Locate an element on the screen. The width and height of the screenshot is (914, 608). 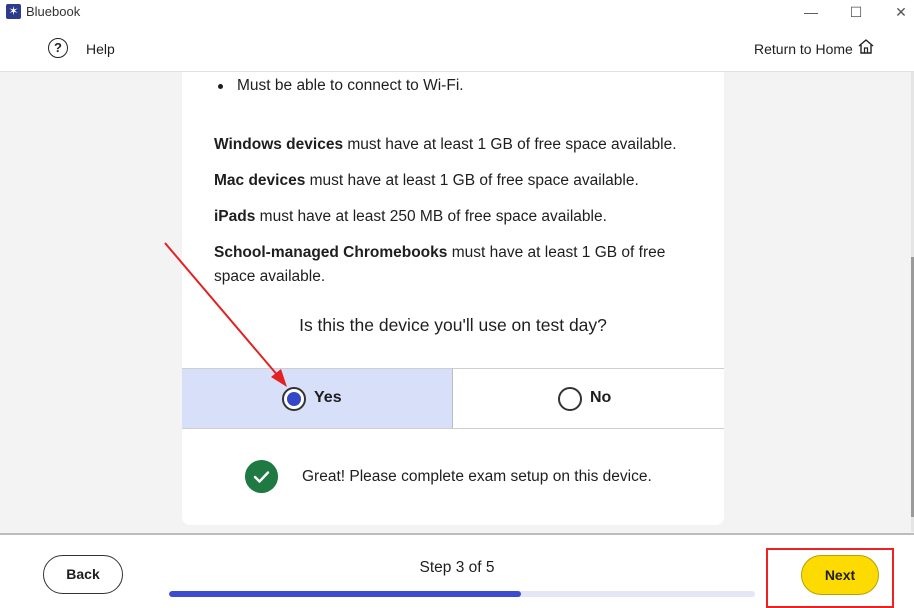
title-bar: ✶ Bluebook — ☐ ✕ is located at coordinates (457, 12).